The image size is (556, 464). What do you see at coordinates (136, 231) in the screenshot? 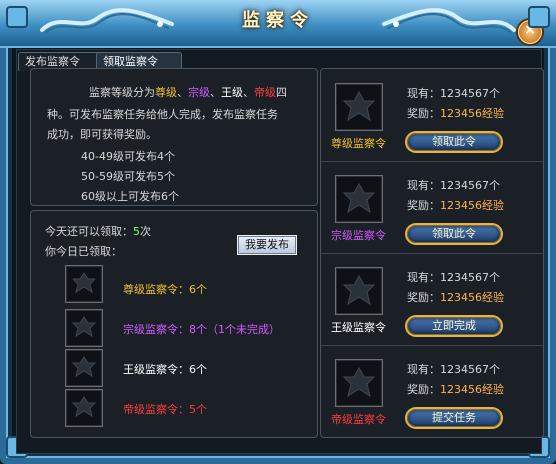
I see `today-count: 5` at bounding box center [136, 231].